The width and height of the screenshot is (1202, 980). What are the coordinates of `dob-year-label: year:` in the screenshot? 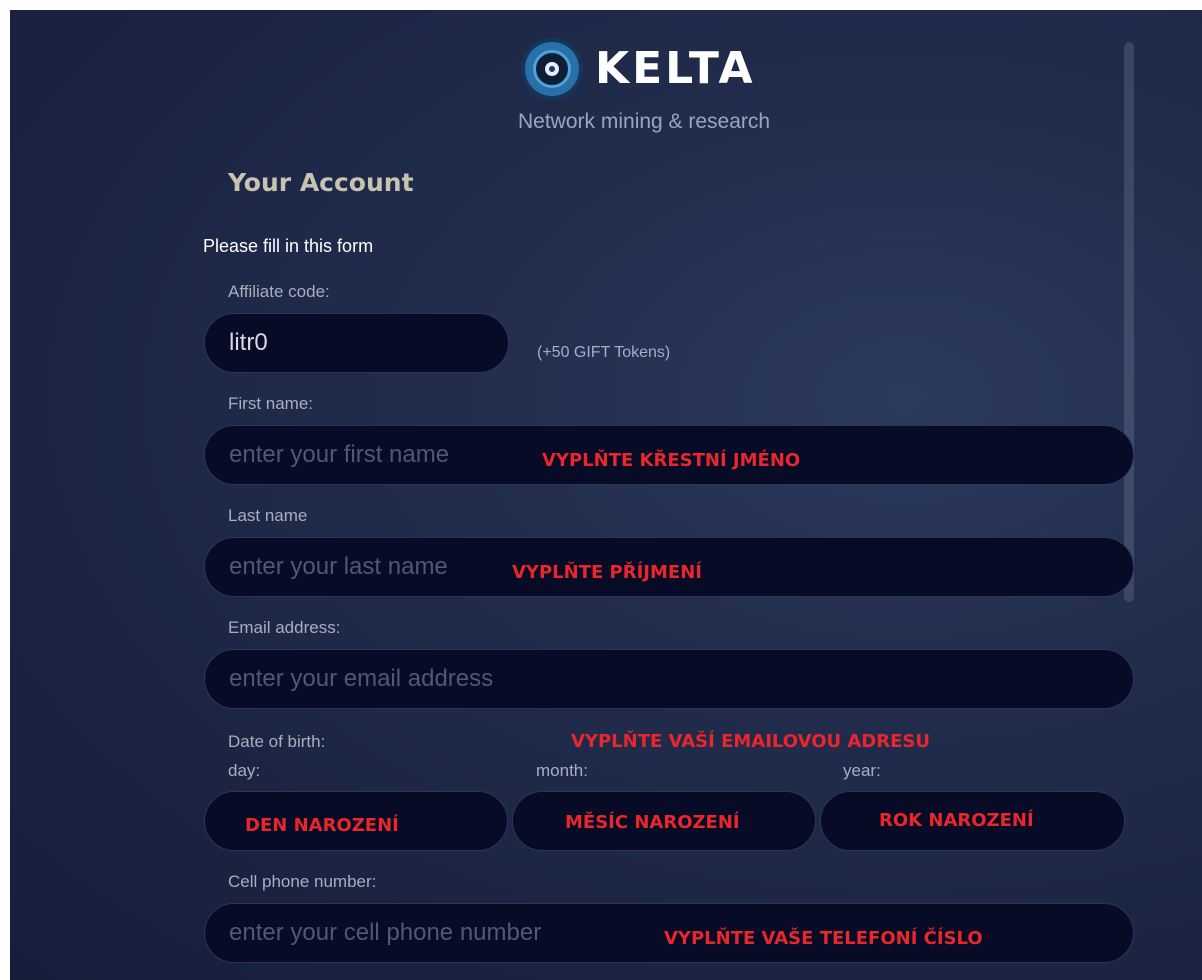 It's located at (862, 770).